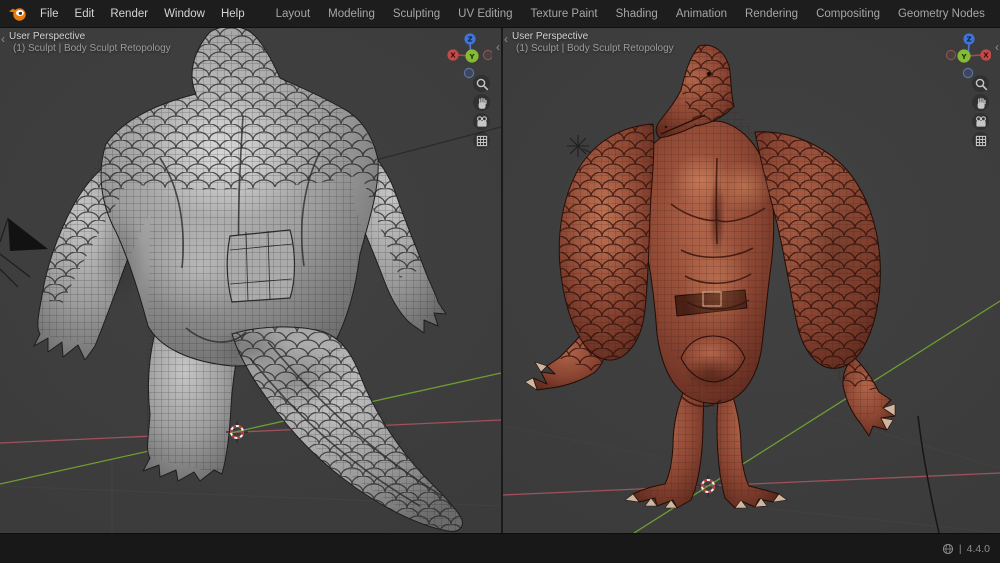 The height and width of the screenshot is (563, 1000). Describe the element at coordinates (18, 14) in the screenshot. I see `blender-logo-icon` at that location.